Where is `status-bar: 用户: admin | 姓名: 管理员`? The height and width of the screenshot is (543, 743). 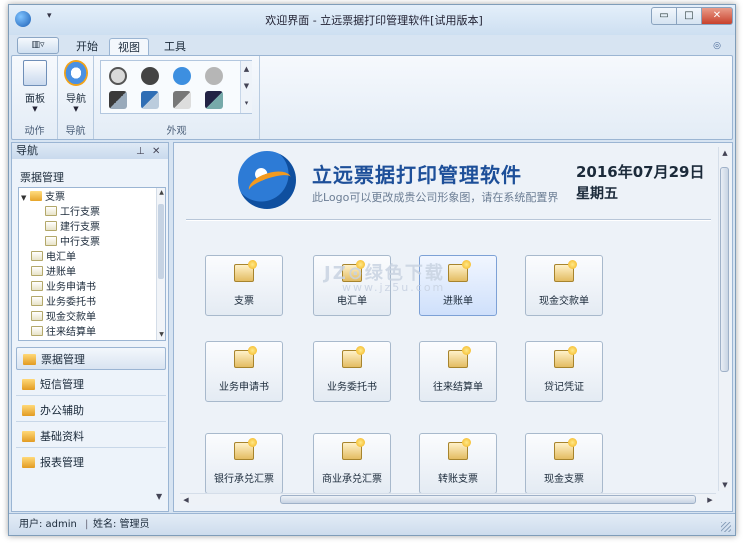 status-bar: 用户: admin | 姓名: 管理员 is located at coordinates (372, 524).